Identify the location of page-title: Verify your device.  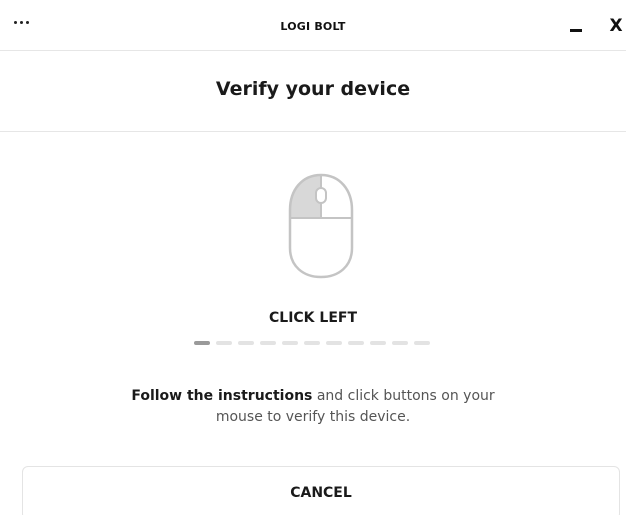
(313, 89).